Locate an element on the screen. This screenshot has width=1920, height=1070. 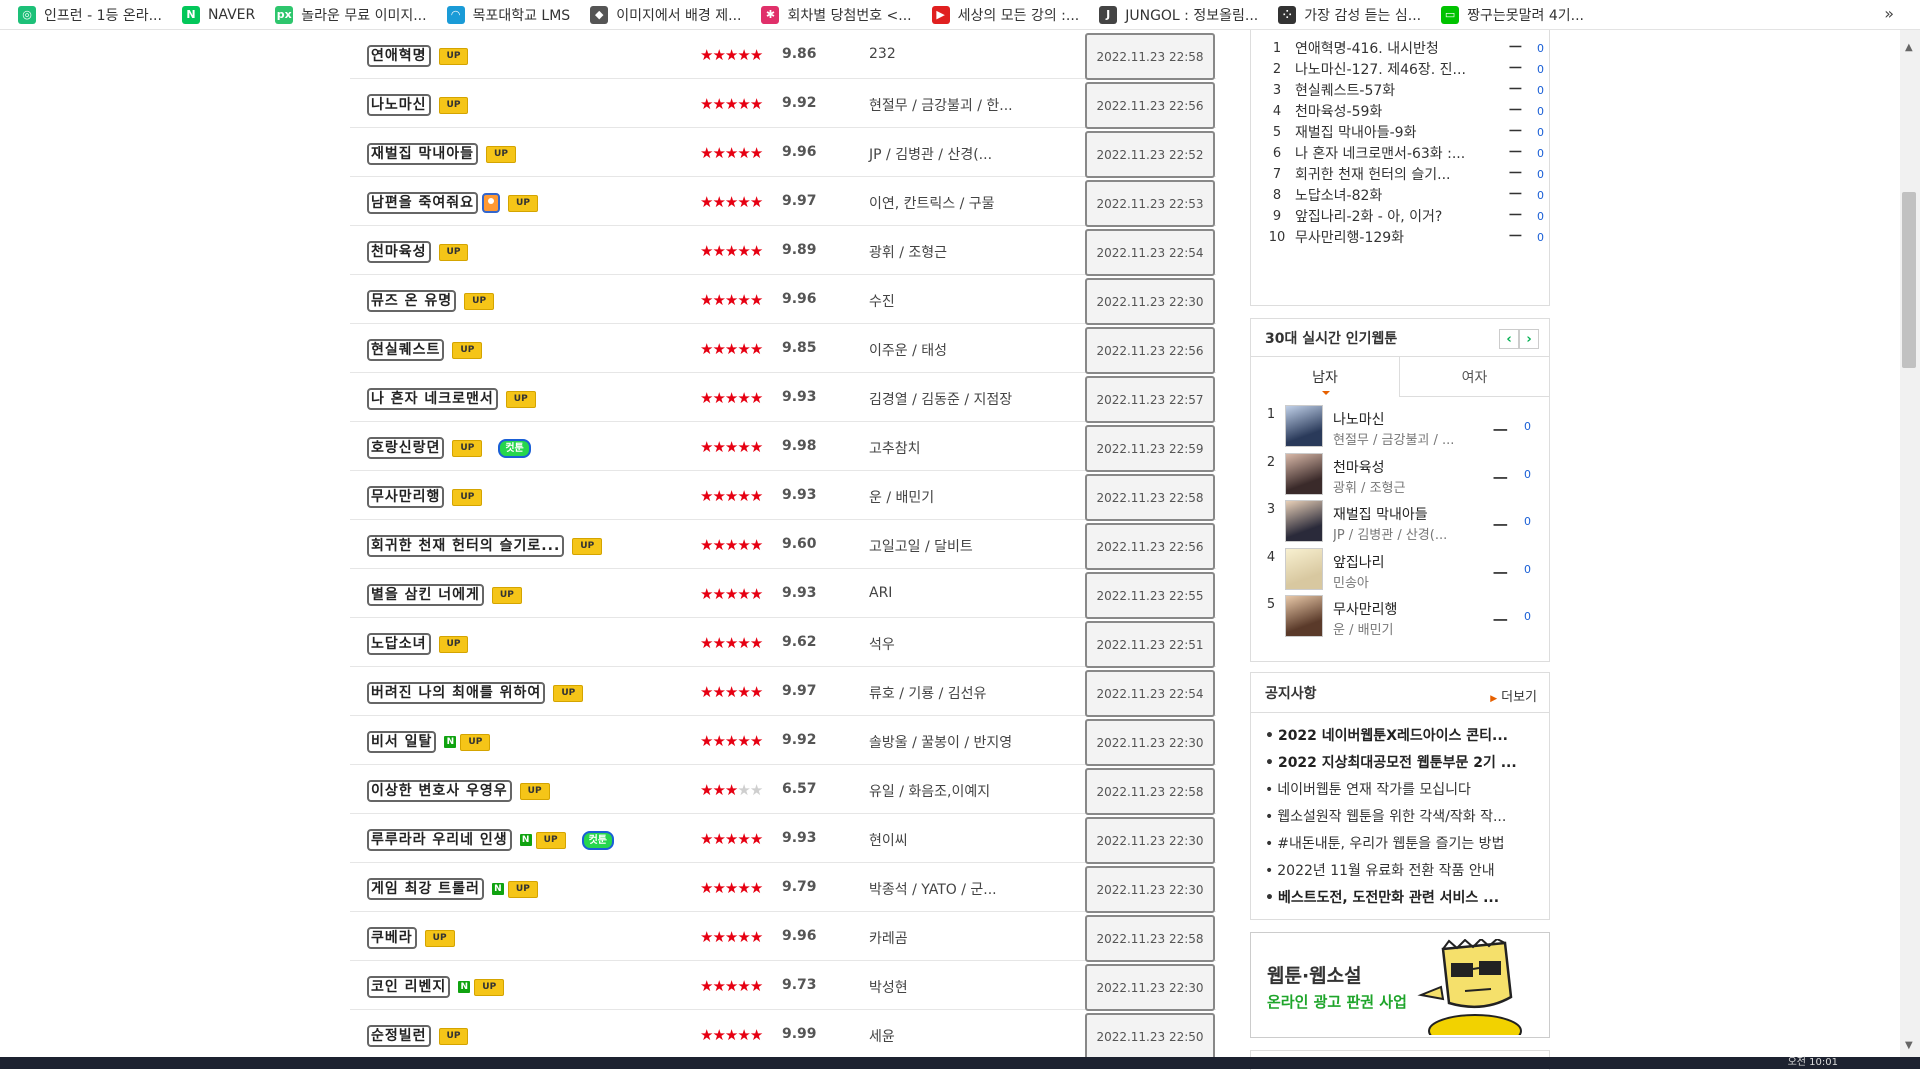
update-date-button: 2022.11.23 22:50 is located at coordinates (1150, 1036).